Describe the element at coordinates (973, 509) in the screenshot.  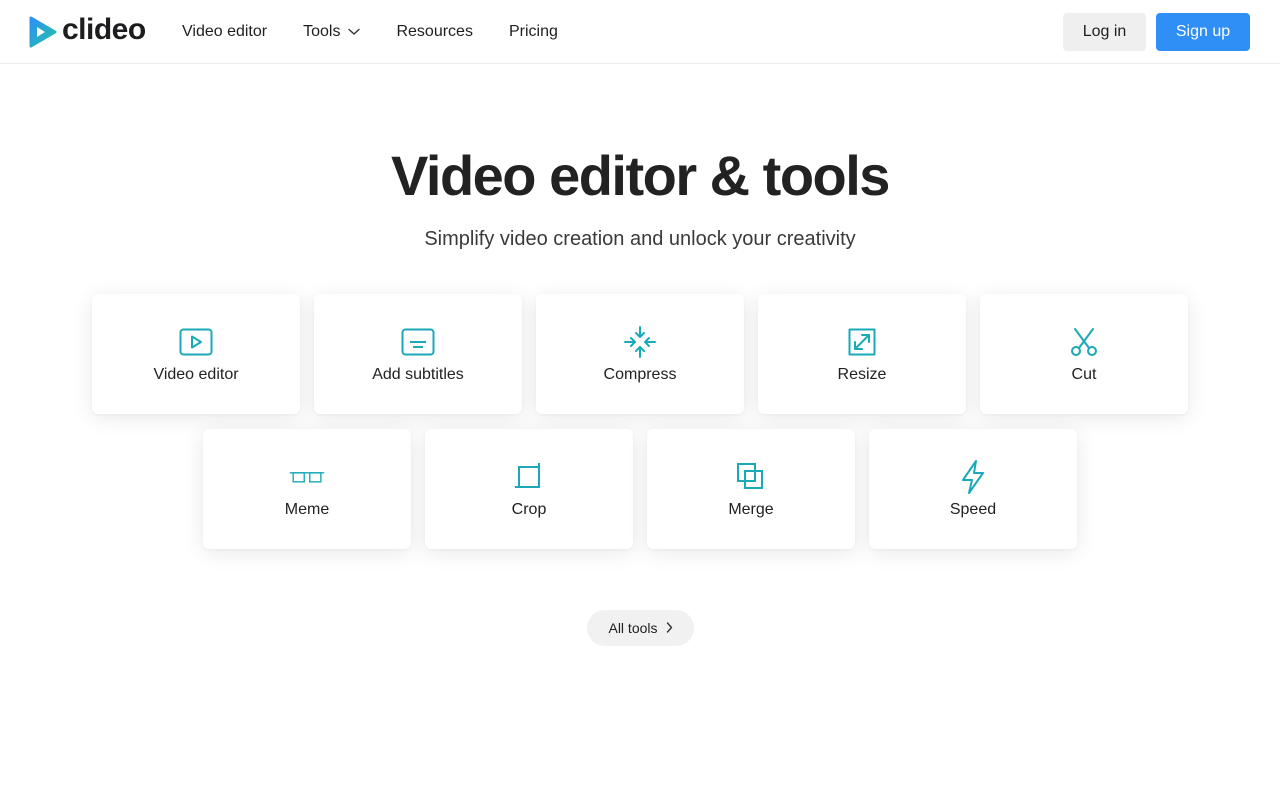
I see `tool-label: Speed` at that location.